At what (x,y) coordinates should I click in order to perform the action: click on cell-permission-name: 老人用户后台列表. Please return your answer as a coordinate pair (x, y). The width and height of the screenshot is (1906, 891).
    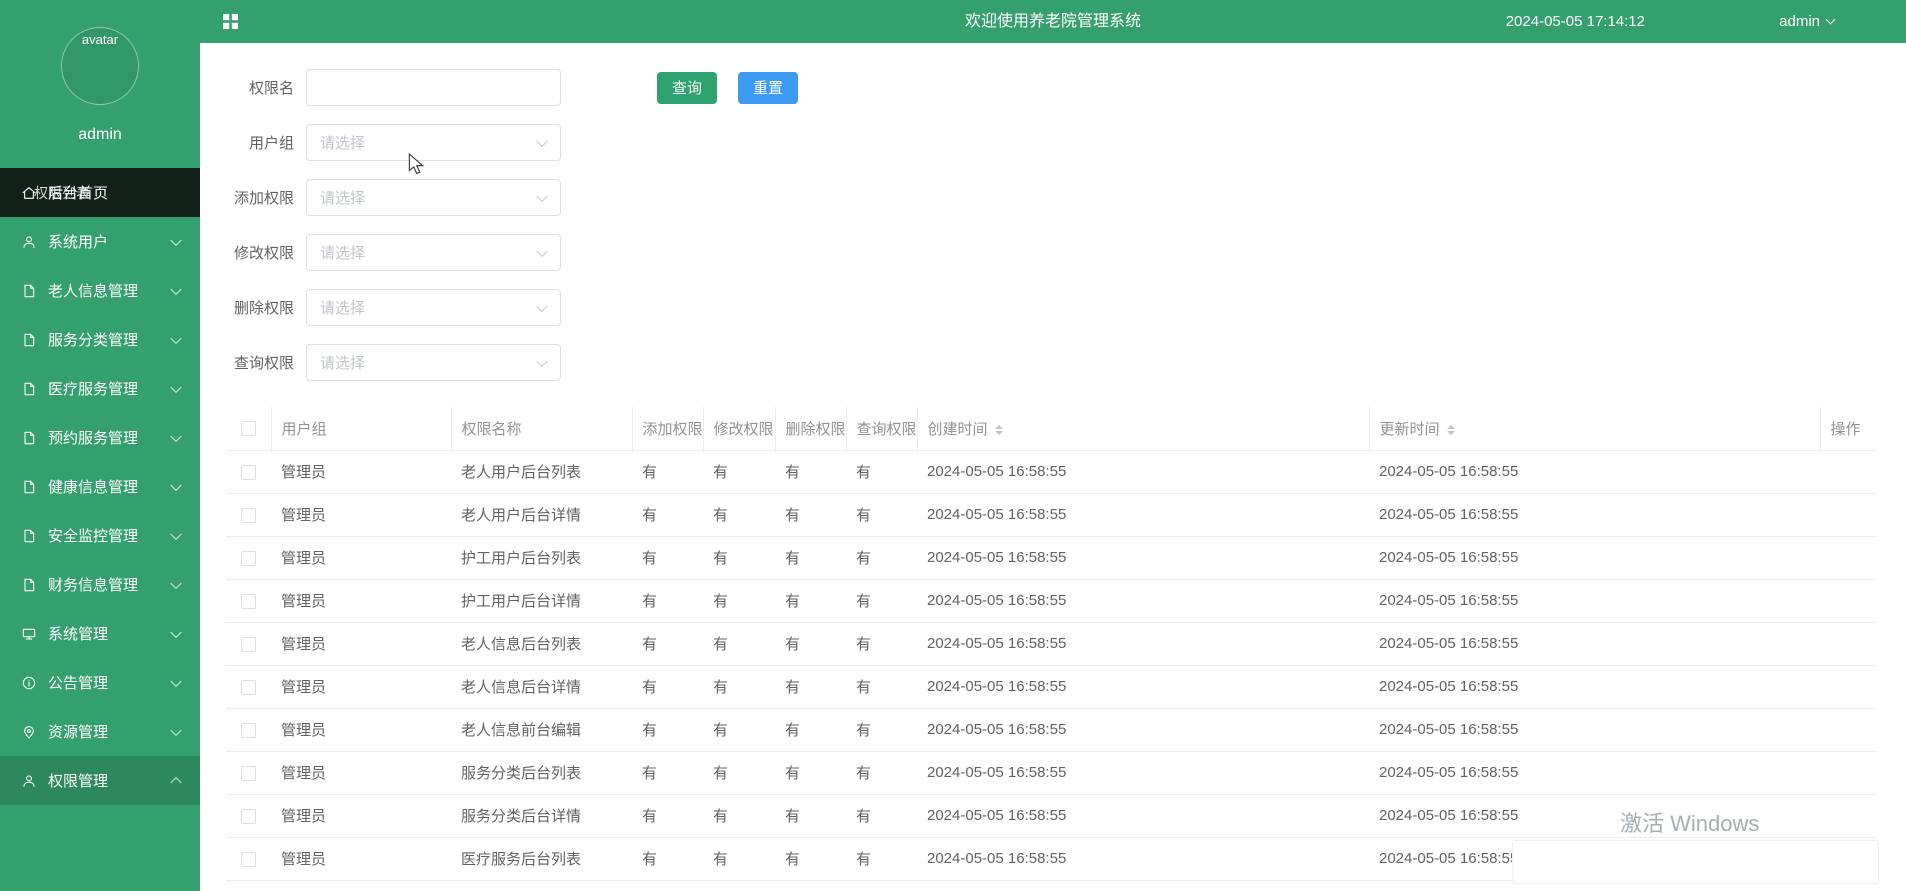
    Looking at the image, I should click on (541, 472).